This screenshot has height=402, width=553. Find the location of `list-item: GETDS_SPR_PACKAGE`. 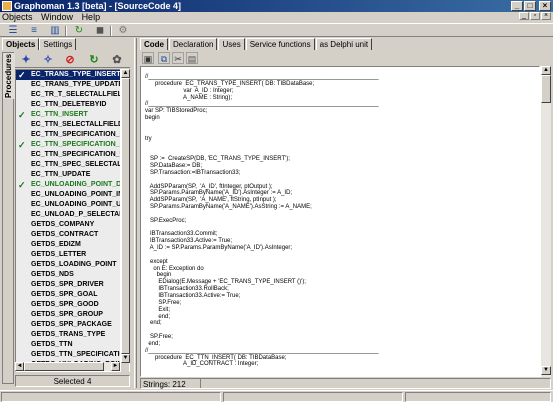

list-item: GETDS_SPR_PACKAGE is located at coordinates (72, 325).